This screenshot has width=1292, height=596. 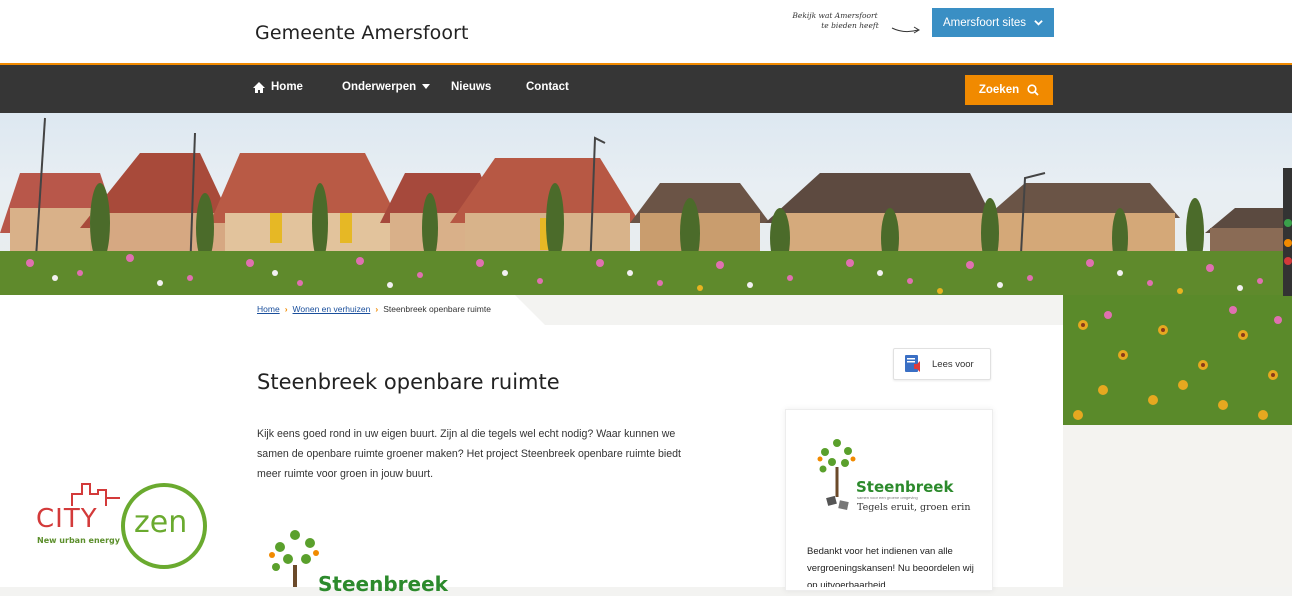 I want to click on search-button-label: Zoeken, so click(x=999, y=90).